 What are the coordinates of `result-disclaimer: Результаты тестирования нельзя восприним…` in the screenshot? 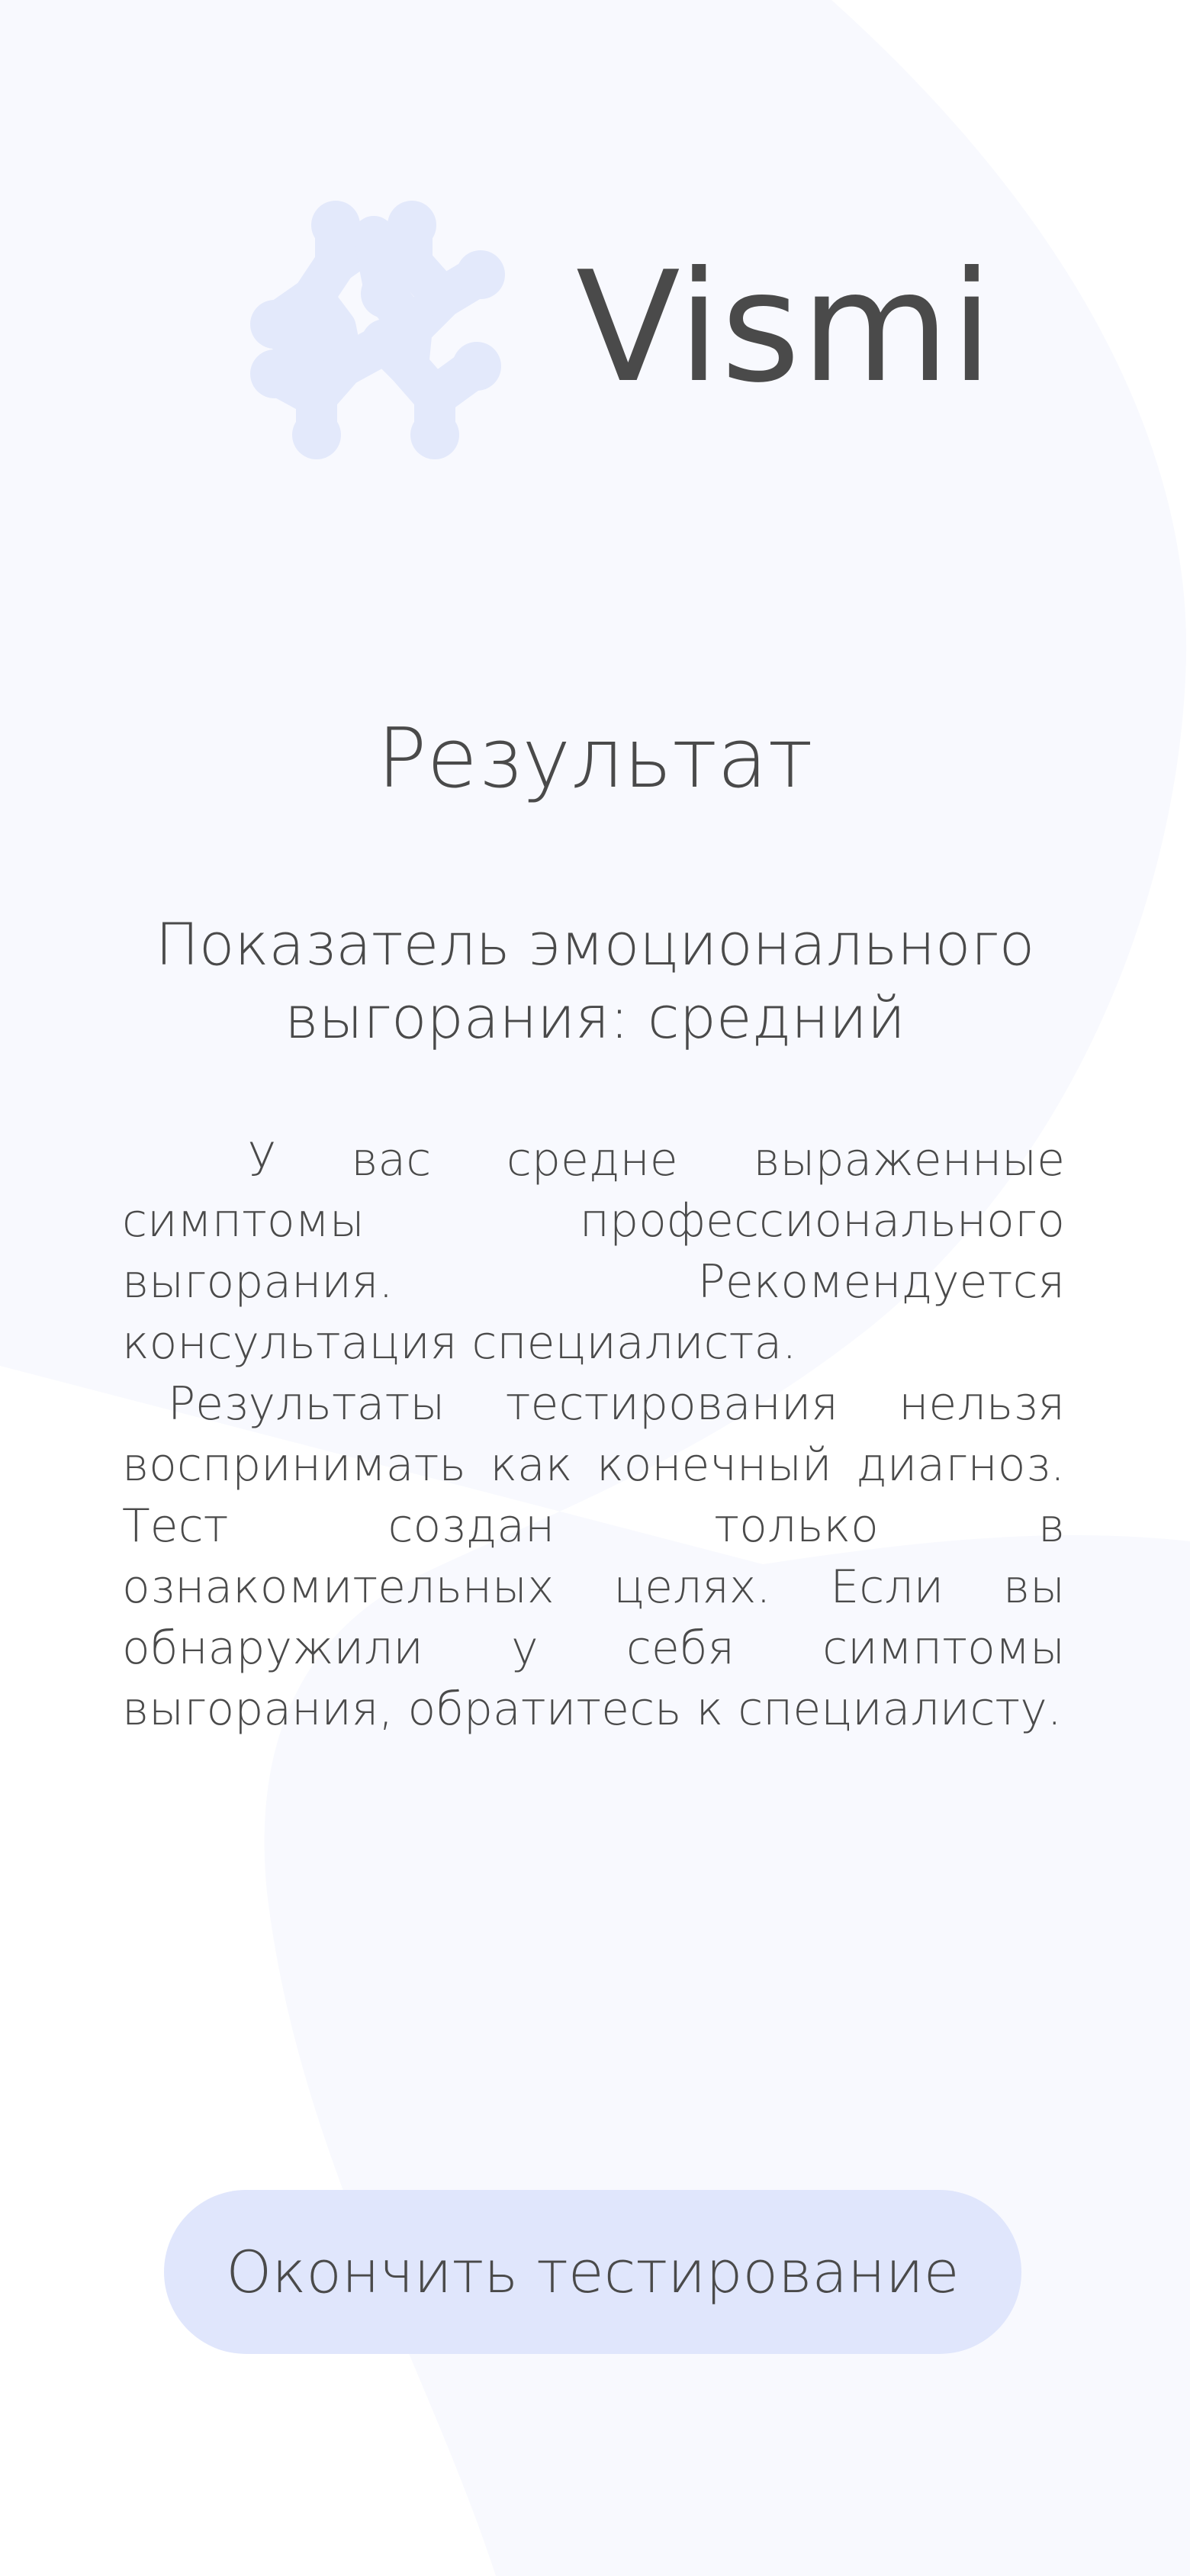 It's located at (593, 1556).